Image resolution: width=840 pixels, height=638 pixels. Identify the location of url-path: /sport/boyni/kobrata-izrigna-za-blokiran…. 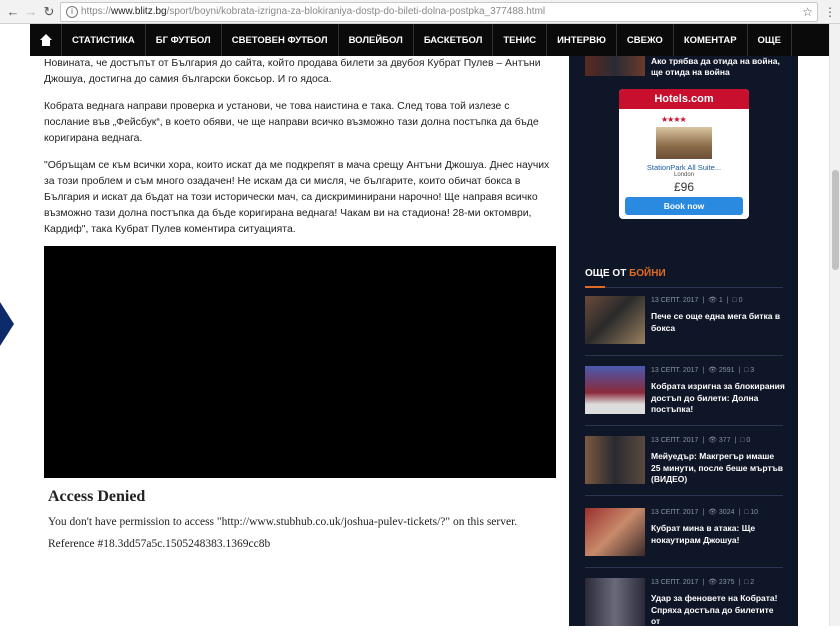
(356, 11).